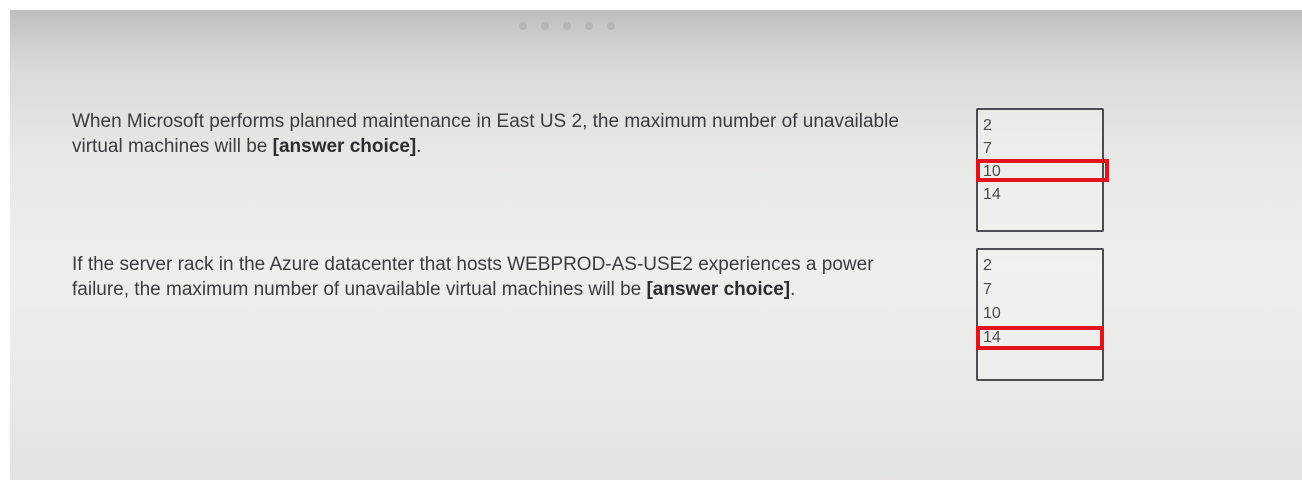  I want to click on question-2-option-2: 2, so click(1041, 266).